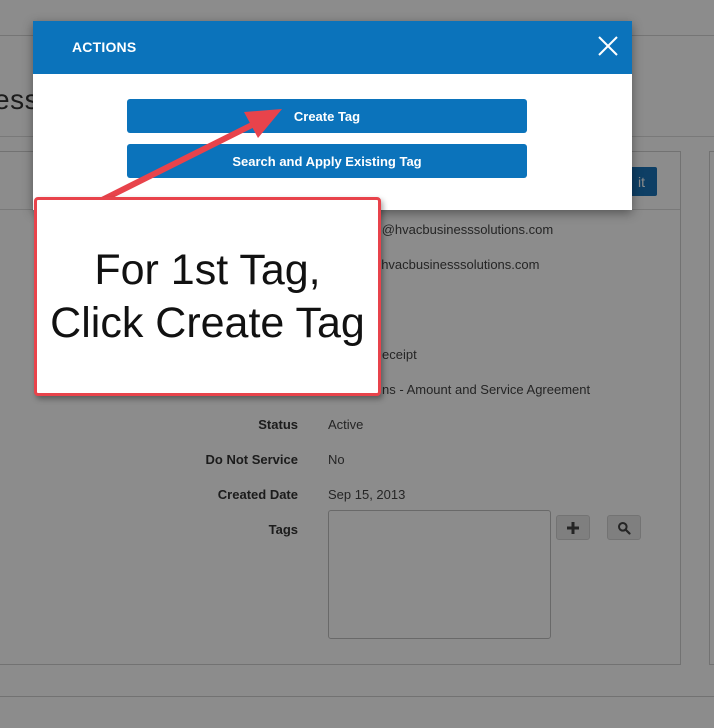  I want to click on modal-title: ACTIONS, so click(104, 47).